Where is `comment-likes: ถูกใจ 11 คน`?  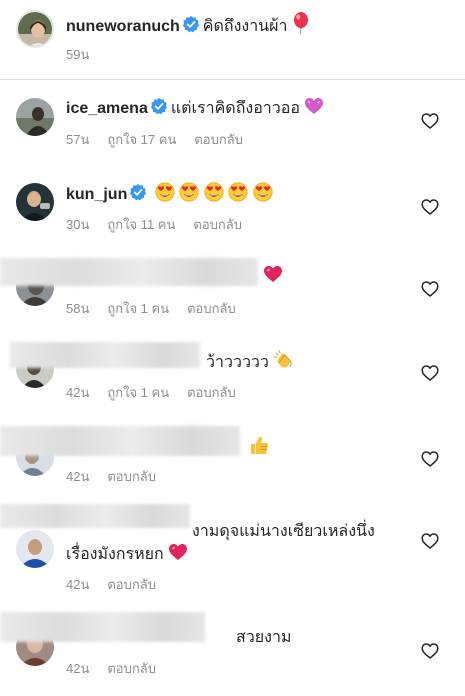 comment-likes: ถูกใจ 11 คน is located at coordinates (141, 224).